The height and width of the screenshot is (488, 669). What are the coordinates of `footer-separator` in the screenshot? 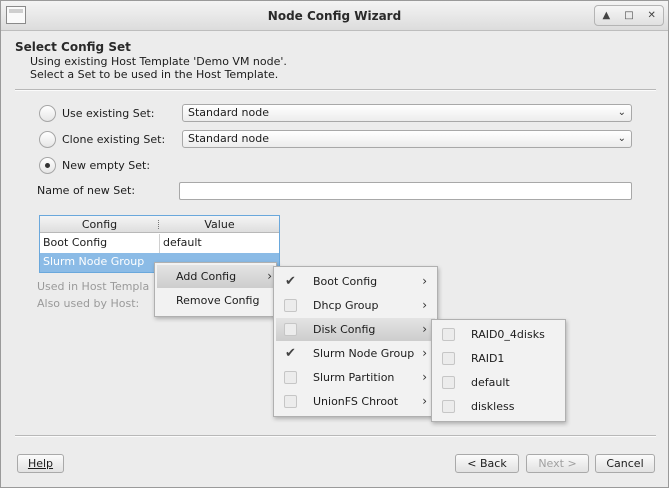 It's located at (335, 436).